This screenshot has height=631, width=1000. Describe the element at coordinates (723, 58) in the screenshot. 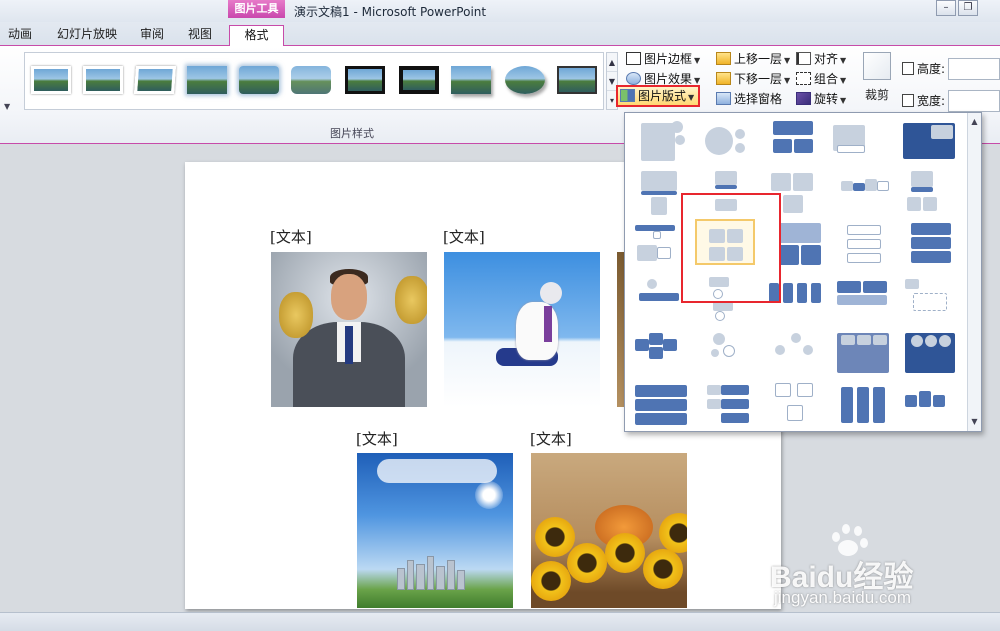

I see `bring-forward-icon` at that location.